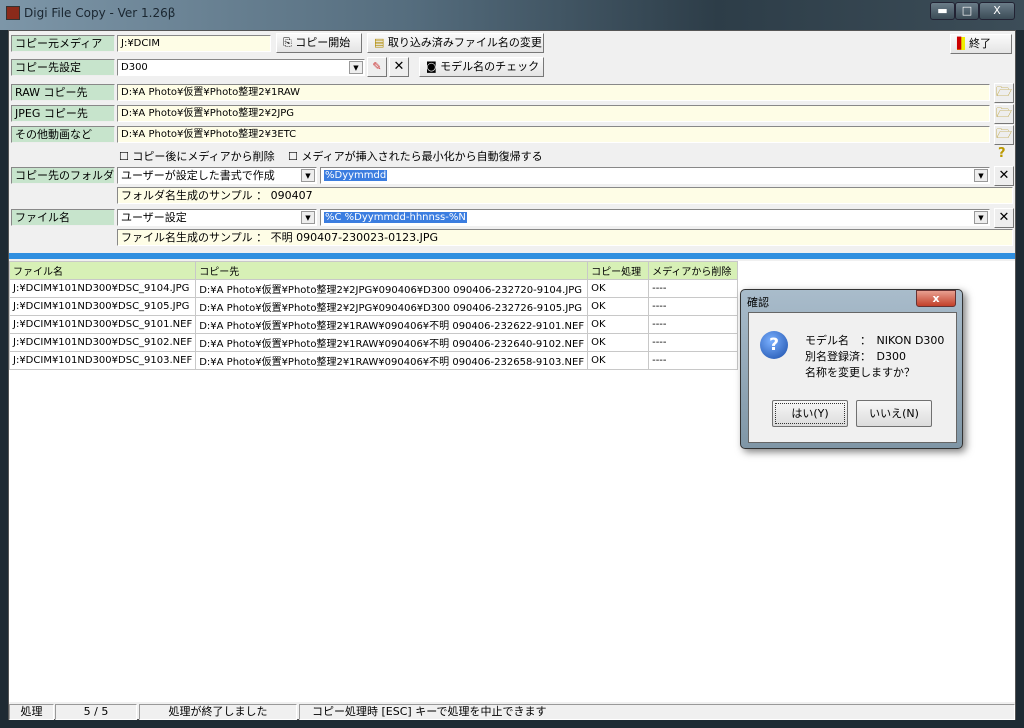  I want to click on maximize-button: □, so click(967, 11).